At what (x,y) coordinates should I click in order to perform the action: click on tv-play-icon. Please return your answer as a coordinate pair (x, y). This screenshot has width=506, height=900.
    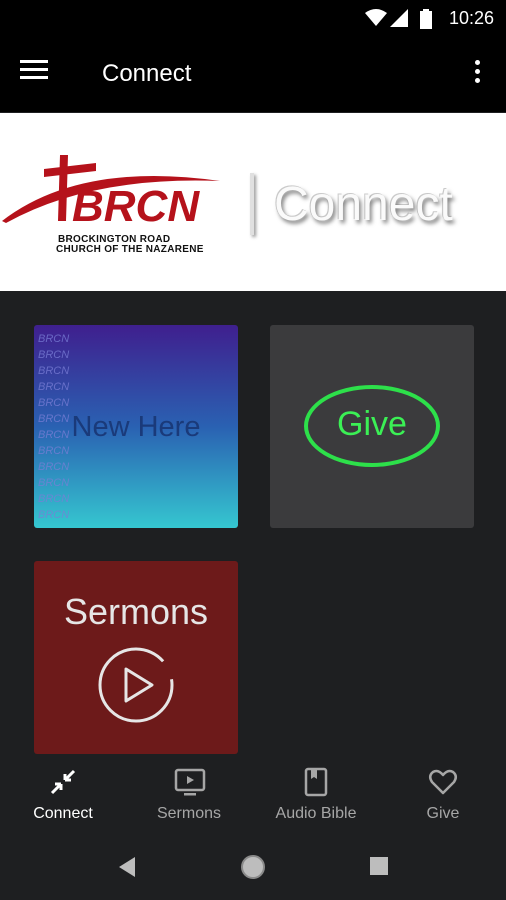
    Looking at the image, I should click on (190, 782).